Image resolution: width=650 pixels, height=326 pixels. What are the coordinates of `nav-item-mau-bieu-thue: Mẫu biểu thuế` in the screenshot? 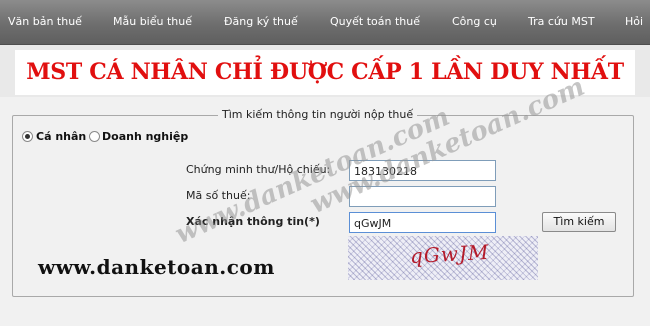 It's located at (152, 21).